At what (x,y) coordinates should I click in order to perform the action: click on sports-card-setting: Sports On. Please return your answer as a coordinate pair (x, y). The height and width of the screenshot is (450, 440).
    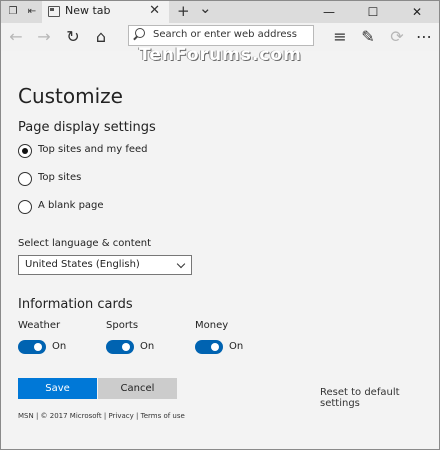
    Looking at the image, I should click on (146, 340).